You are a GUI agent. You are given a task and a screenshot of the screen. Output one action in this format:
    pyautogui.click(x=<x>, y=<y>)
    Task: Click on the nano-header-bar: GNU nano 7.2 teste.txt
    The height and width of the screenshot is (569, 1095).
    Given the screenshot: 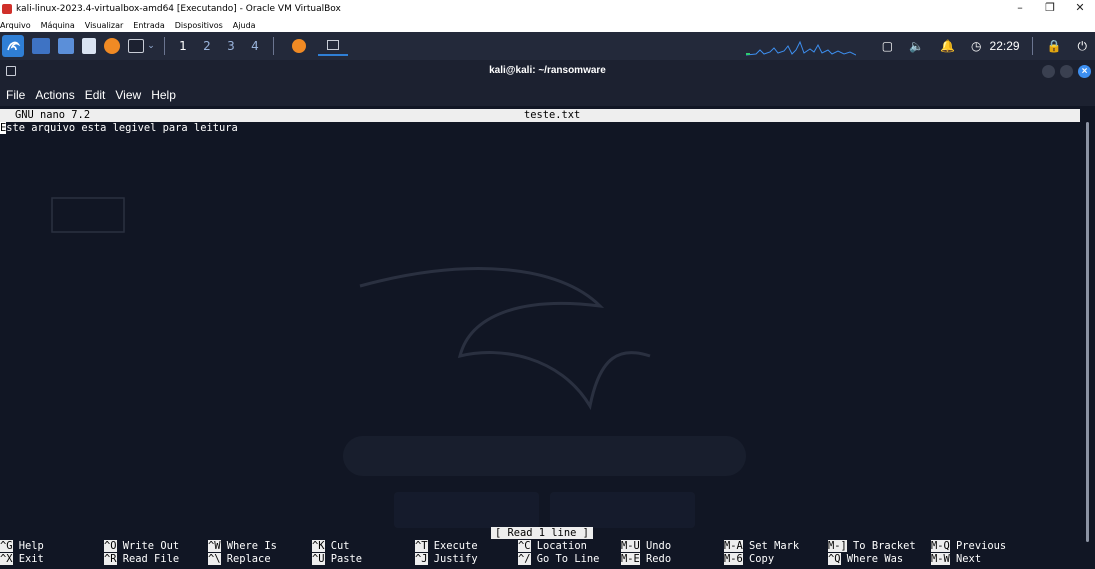 What is the action you would take?
    pyautogui.click(x=540, y=115)
    